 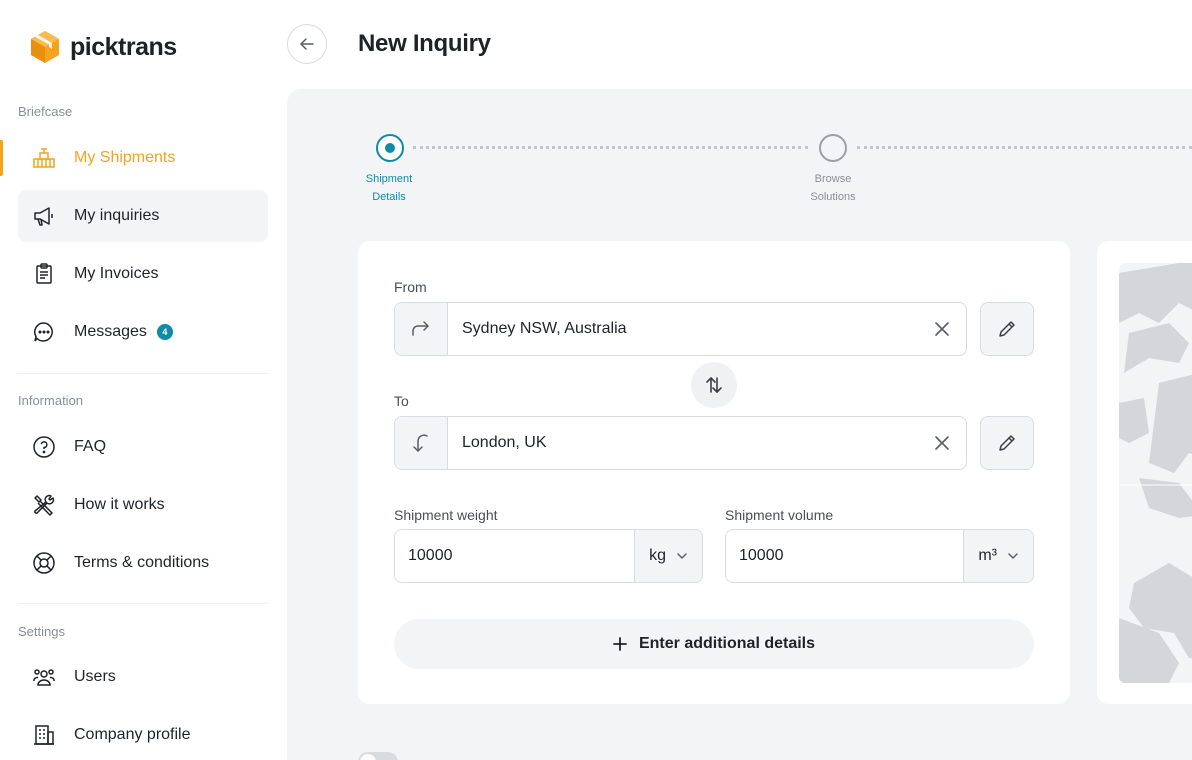 What do you see at coordinates (998, 556) in the screenshot?
I see `volume-unit-select: m³` at bounding box center [998, 556].